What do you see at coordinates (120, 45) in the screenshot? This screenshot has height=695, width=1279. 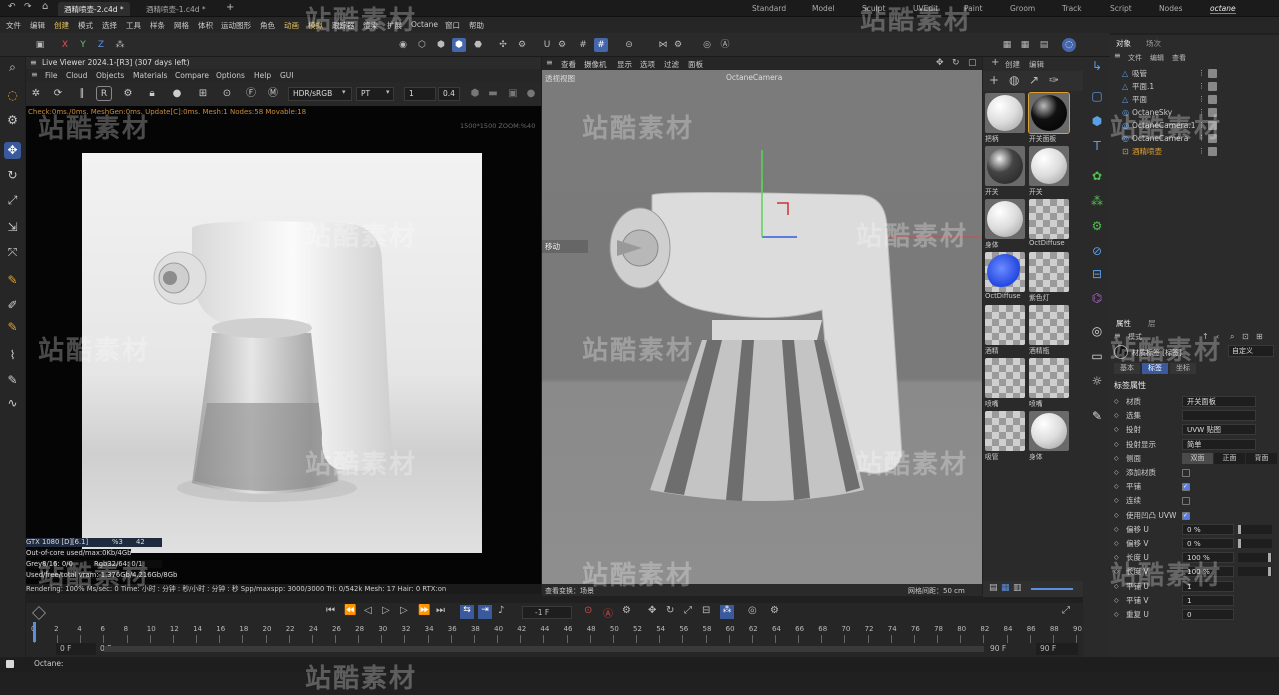 I see `coordinate-system-icon: ⁂` at bounding box center [120, 45].